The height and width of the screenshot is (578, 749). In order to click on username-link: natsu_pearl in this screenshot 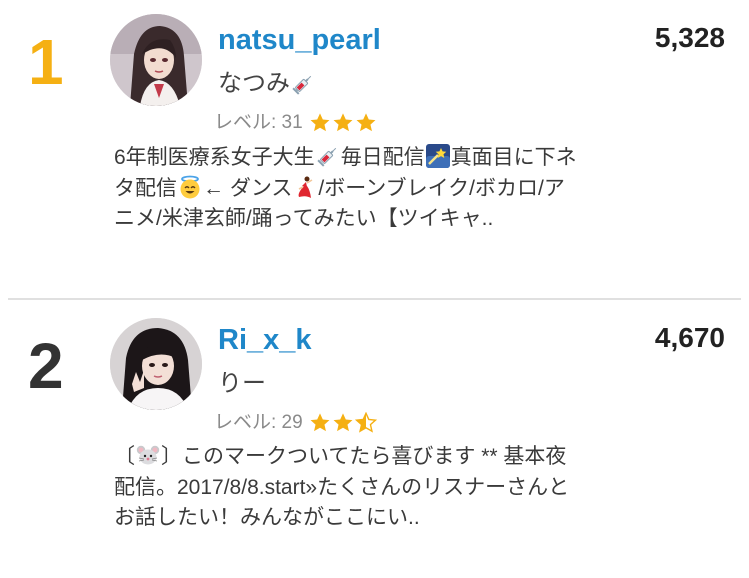, I will do `click(299, 40)`.